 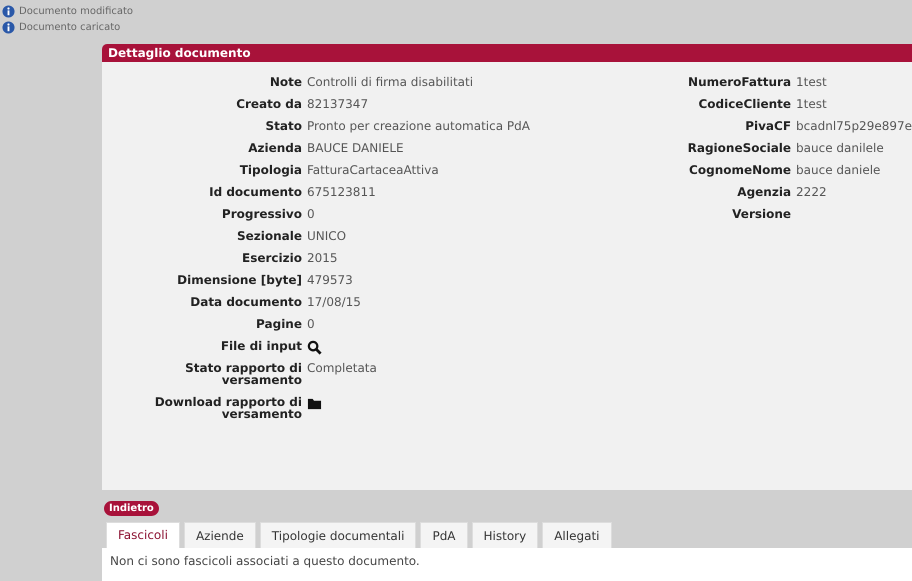 What do you see at coordinates (390, 82) in the screenshot?
I see `field-value: Controlli di firma disabilitati` at bounding box center [390, 82].